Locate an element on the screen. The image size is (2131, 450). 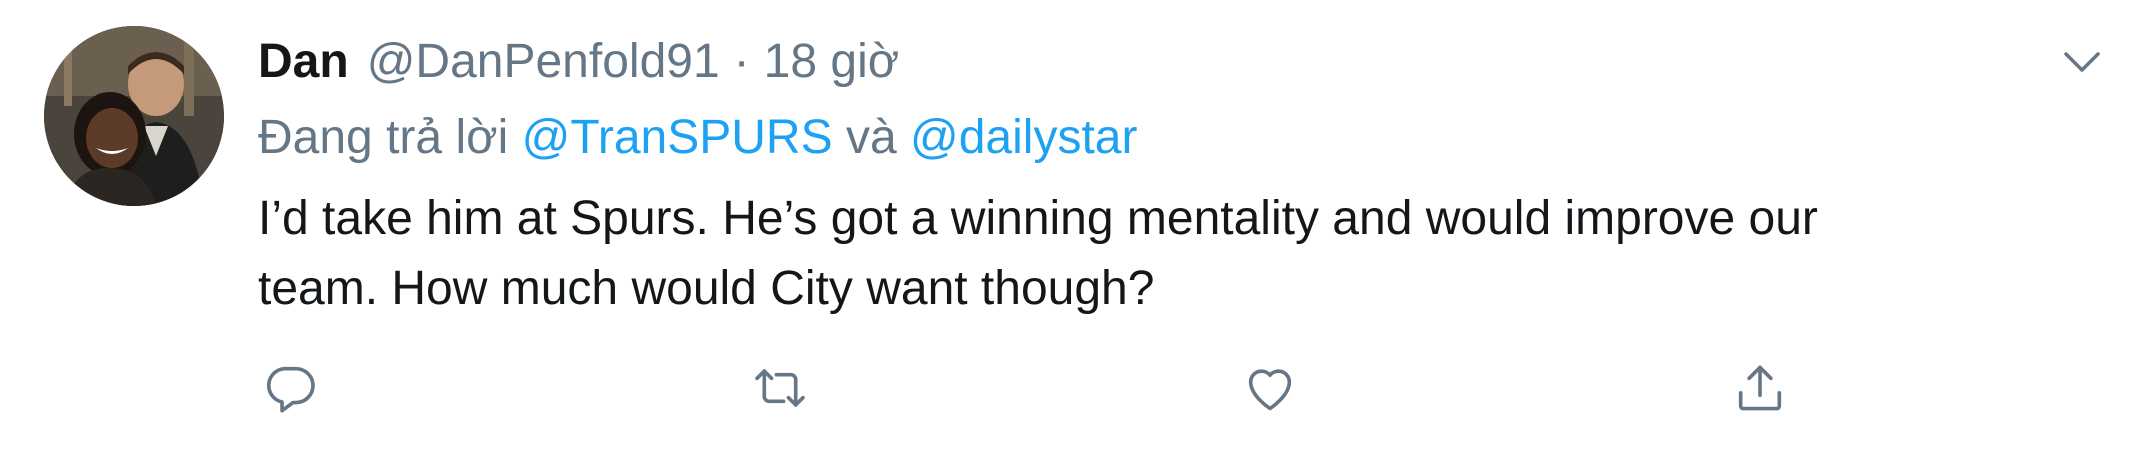
like-button is located at coordinates (1270, 388).